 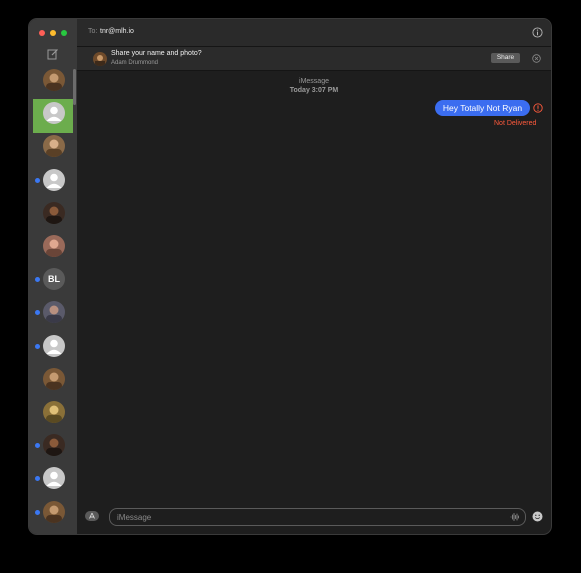 What do you see at coordinates (314, 90) in the screenshot?
I see `message-timestamp: Today 3:07 PM` at bounding box center [314, 90].